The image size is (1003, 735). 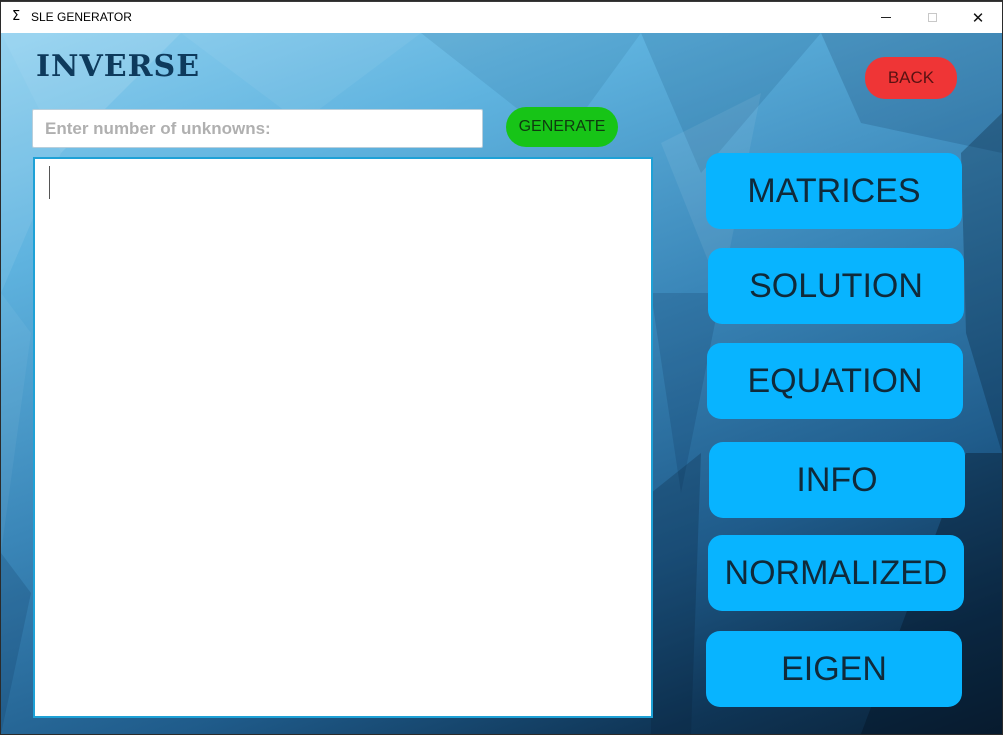 I want to click on title-bar: Σ SLE GENERATOR ✕, so click(x=501, y=17).